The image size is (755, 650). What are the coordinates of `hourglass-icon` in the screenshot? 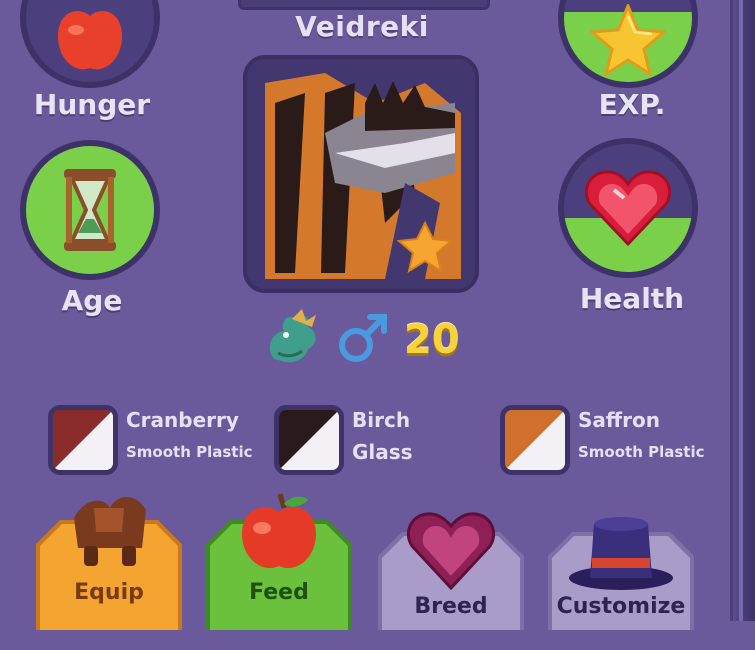 It's located at (90, 210).